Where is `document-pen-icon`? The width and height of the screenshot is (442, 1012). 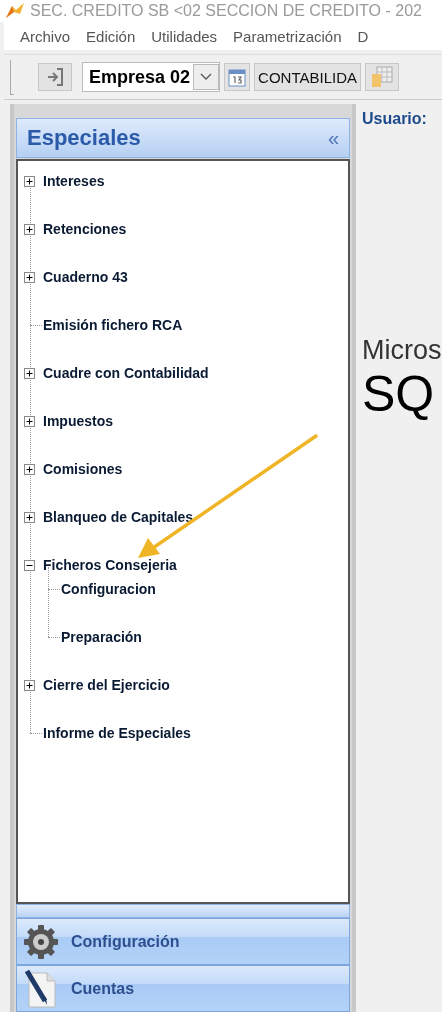 document-pen-icon is located at coordinates (41, 988).